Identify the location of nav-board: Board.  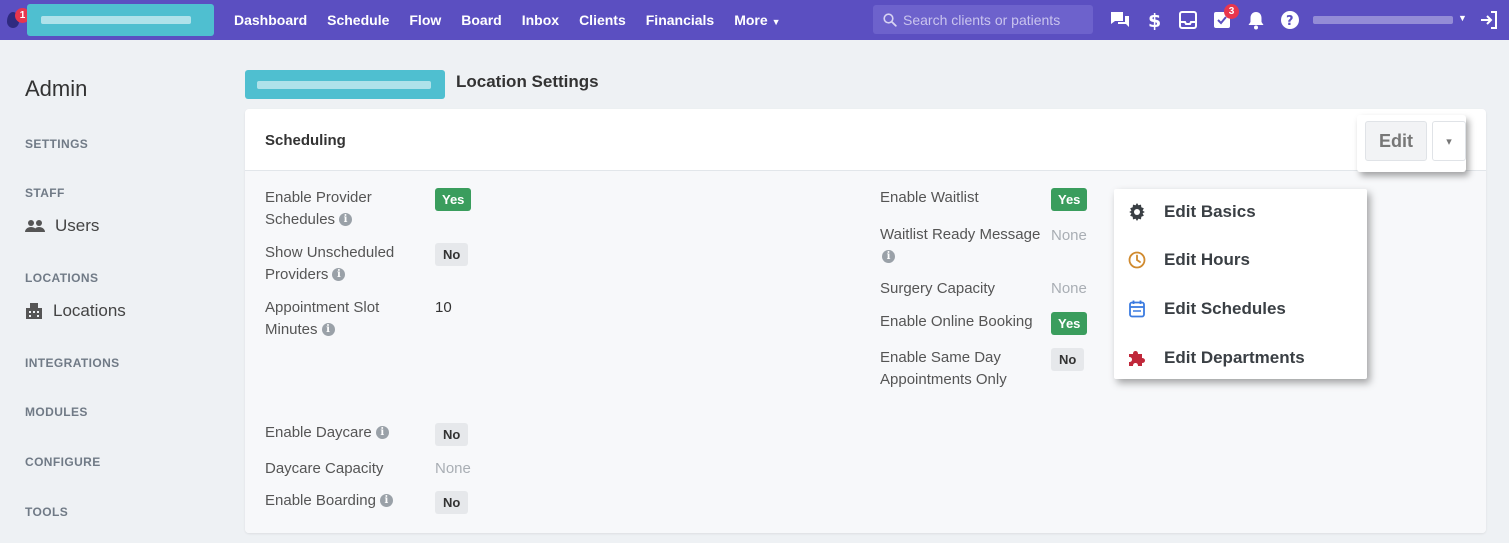
(481, 20).